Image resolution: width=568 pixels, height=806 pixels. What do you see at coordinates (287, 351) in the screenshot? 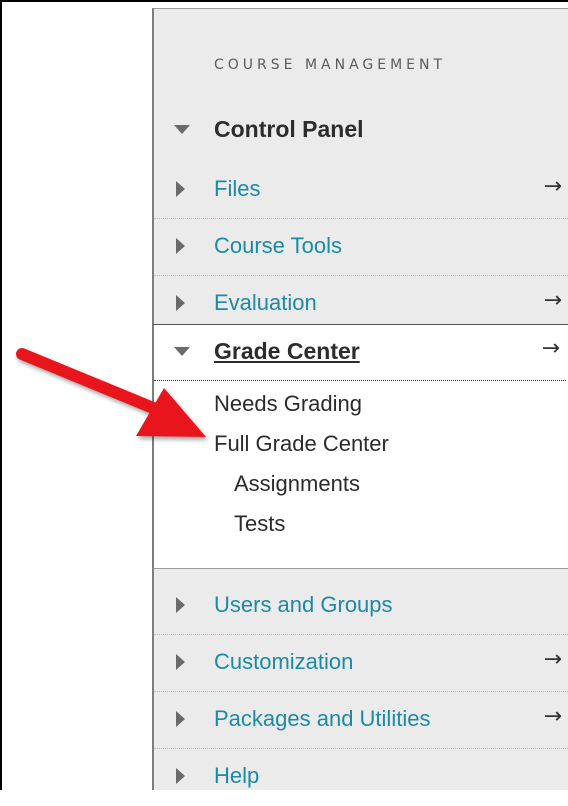
I see `grade-center-label: Grade Center` at bounding box center [287, 351].